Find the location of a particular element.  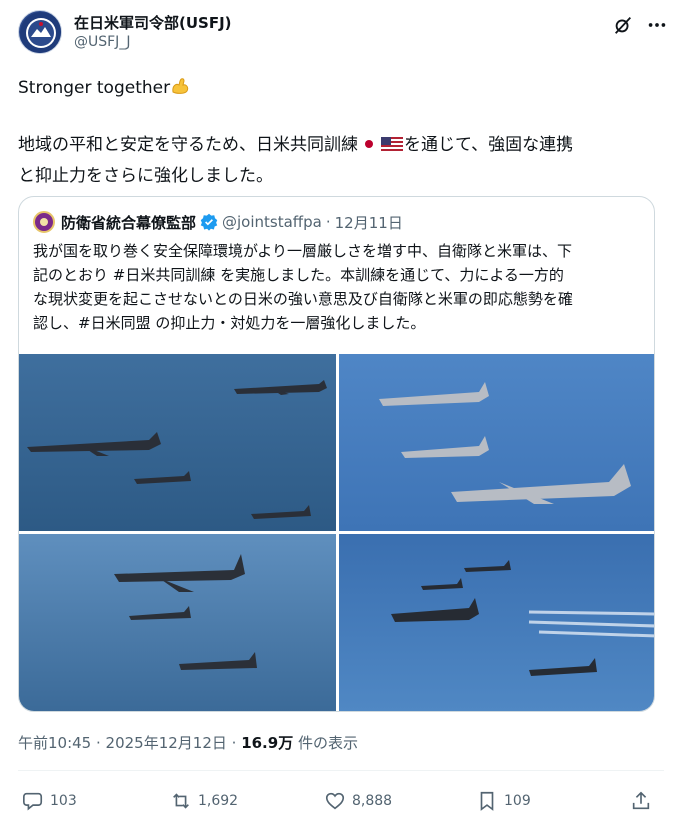

heart-icon is located at coordinates (335, 801).